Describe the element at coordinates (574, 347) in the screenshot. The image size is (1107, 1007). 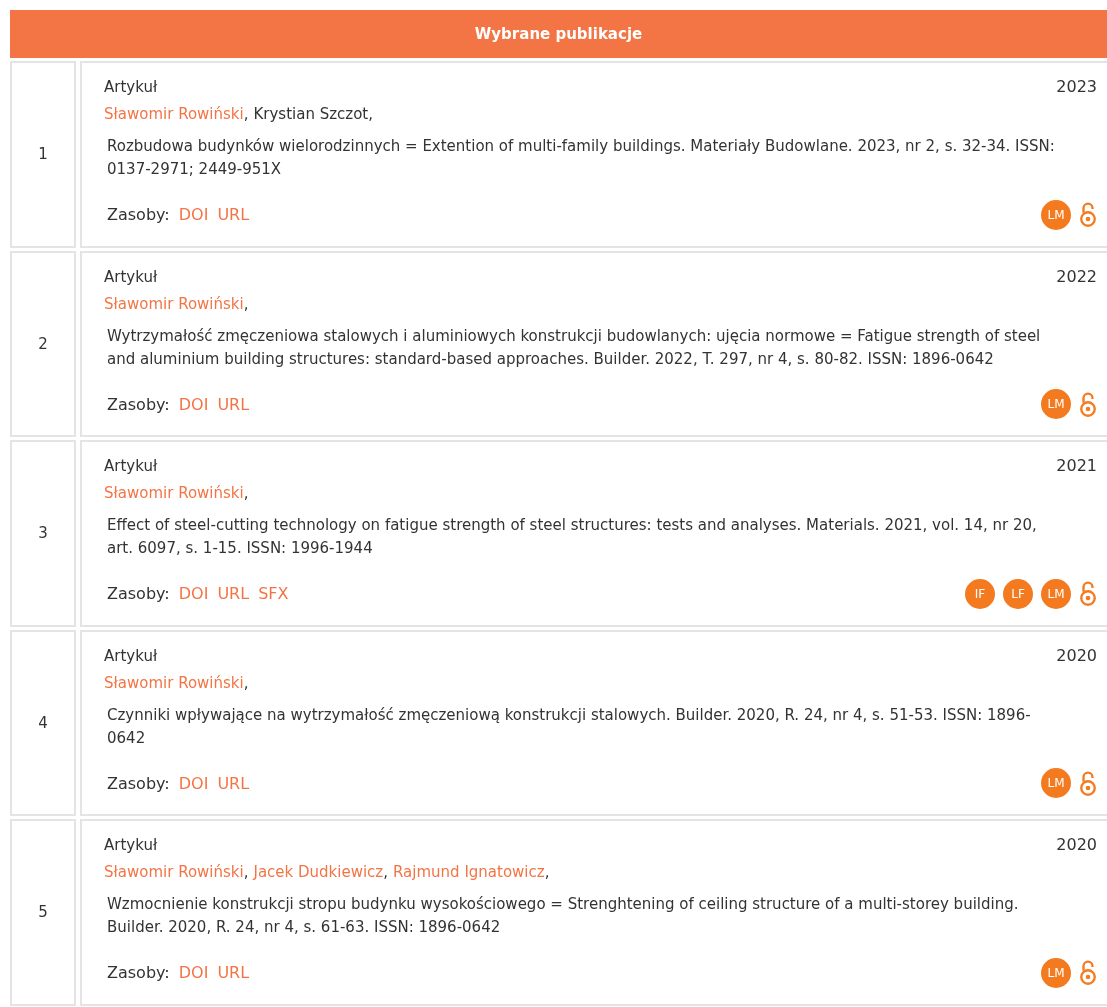
I see `citation-text: Wytrzymałość zmęczeniowa stalowych i aluminiowych konstrukcji budowlanych: ujęcia normowe = Fatigue strength of steel and aluminium building structures: standard-based approaches. Builder. 2022, T. 297, nr 4, s. 80-82. ISSN: 1896-0642` at that location.